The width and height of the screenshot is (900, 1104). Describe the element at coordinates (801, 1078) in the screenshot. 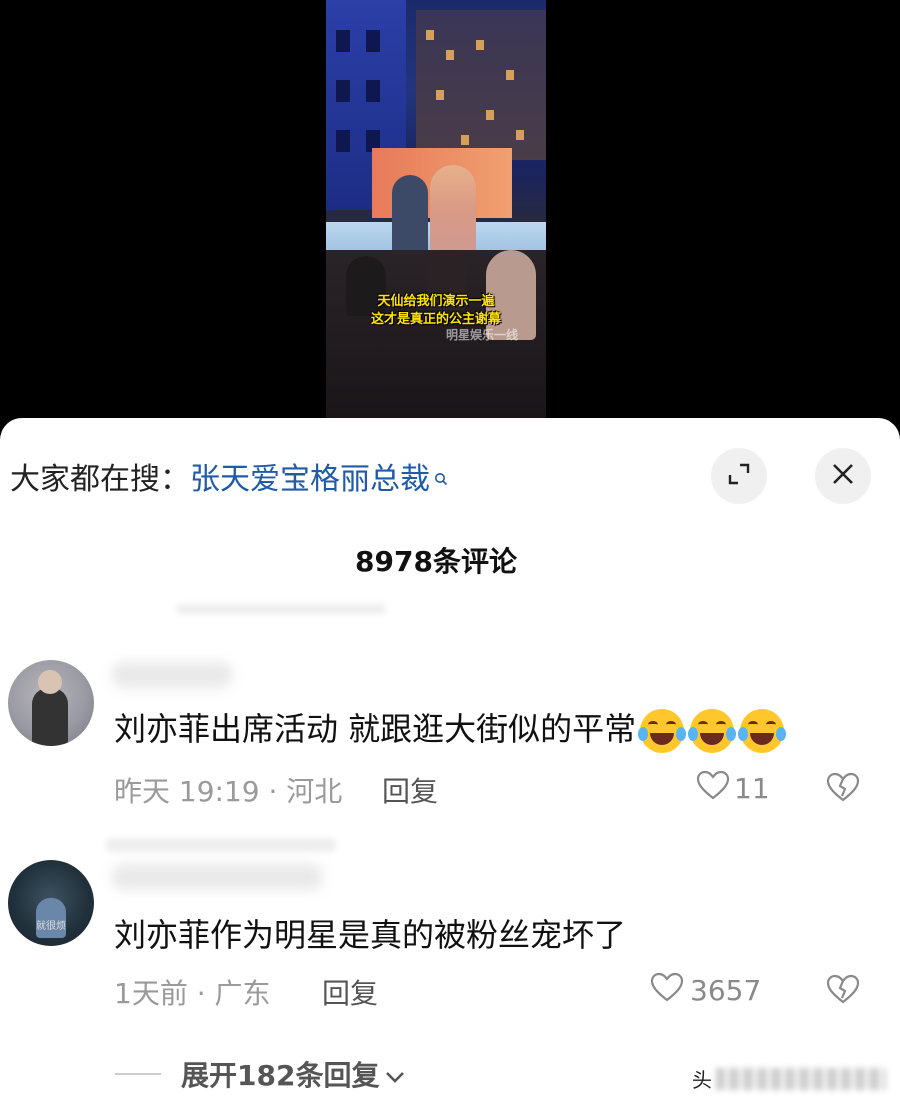

I see `source-name-blurred` at that location.